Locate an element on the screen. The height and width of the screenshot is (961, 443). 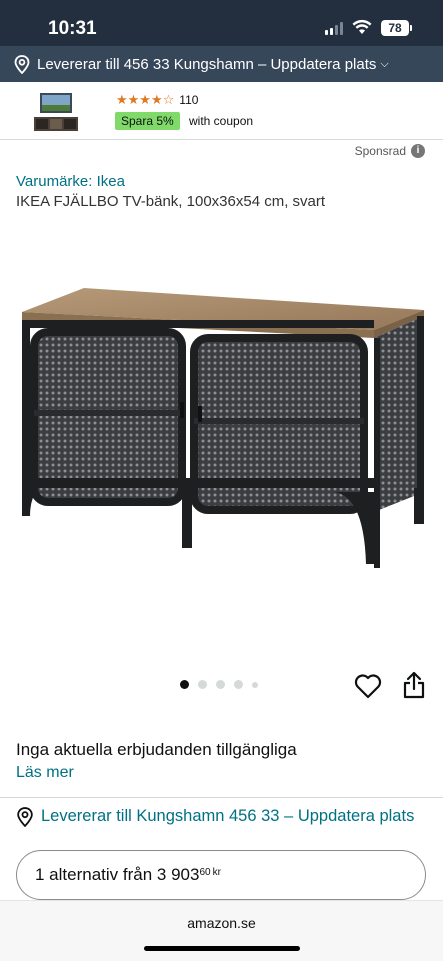
alternatives-prefix: 1 alternativ från 3 903 is located at coordinates (117, 874).